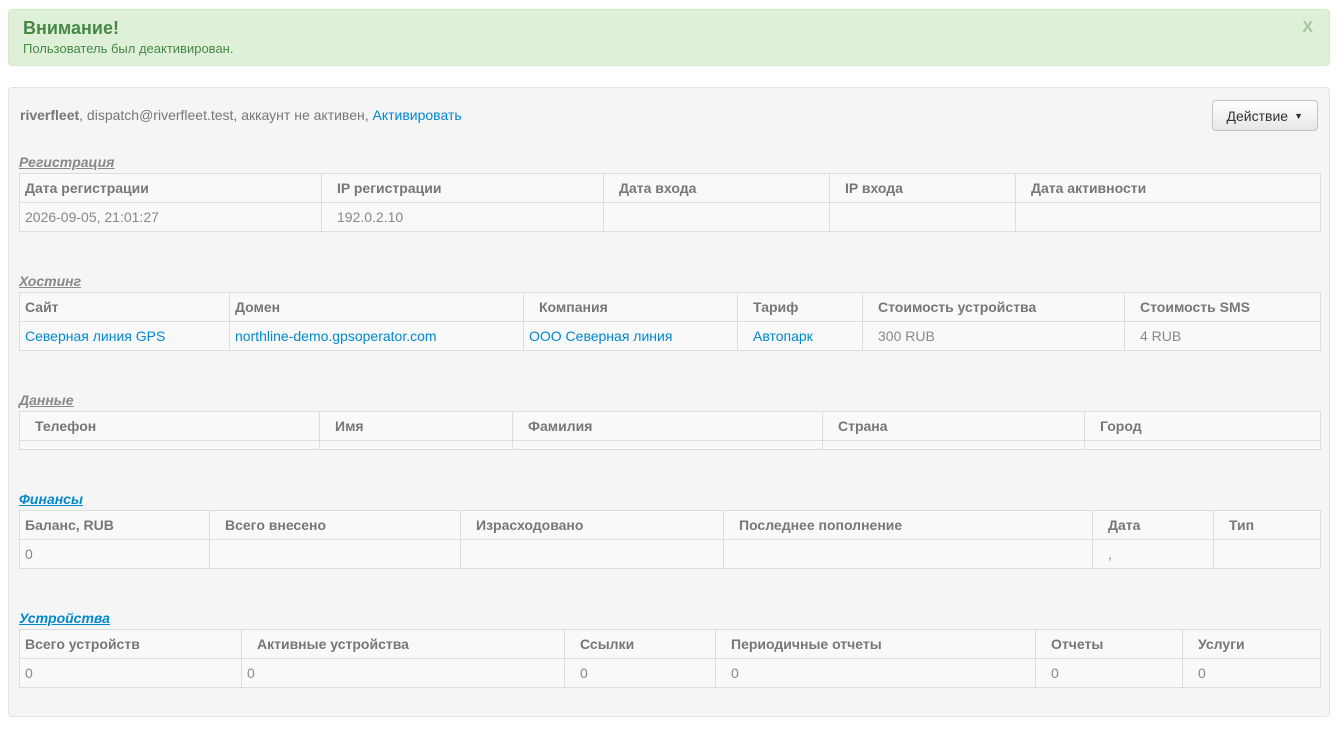 The image size is (1337, 745). I want to click on table-row, so click(670, 445).